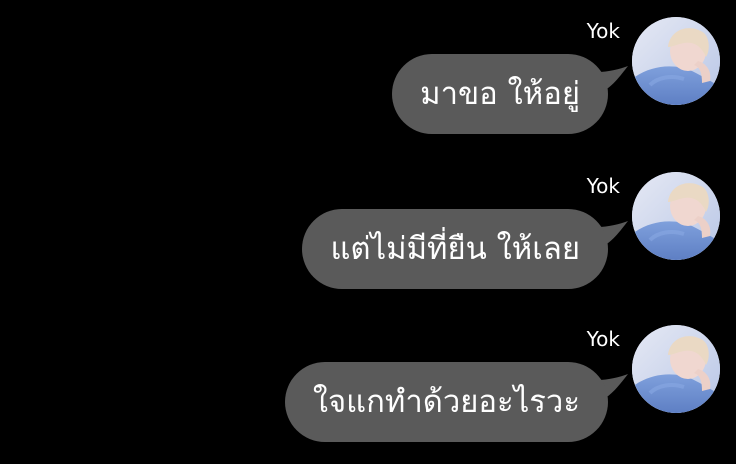 This screenshot has height=464, width=736. Describe the element at coordinates (446, 402) in the screenshot. I see `message-bubble: ใจแกทำด้วยอะไรวะ` at that location.